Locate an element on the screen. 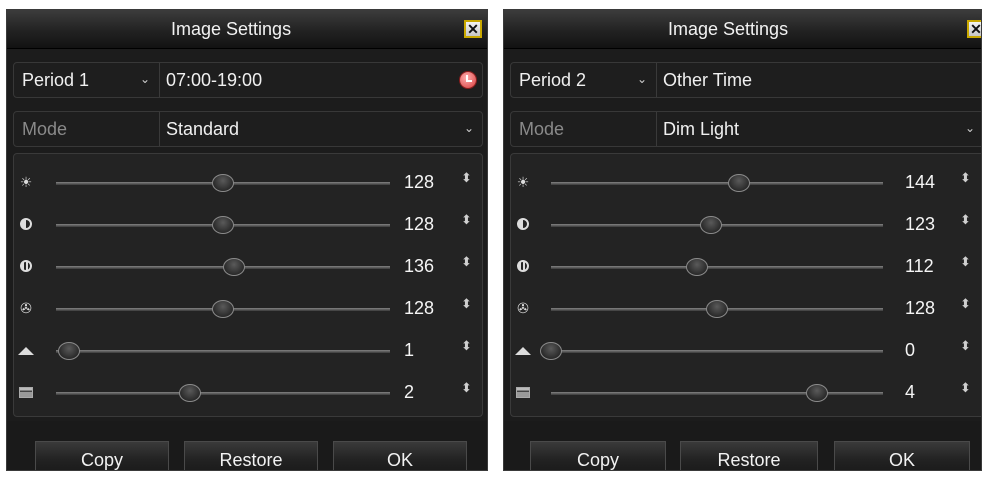  brightness-value: 128 is located at coordinates (419, 182).